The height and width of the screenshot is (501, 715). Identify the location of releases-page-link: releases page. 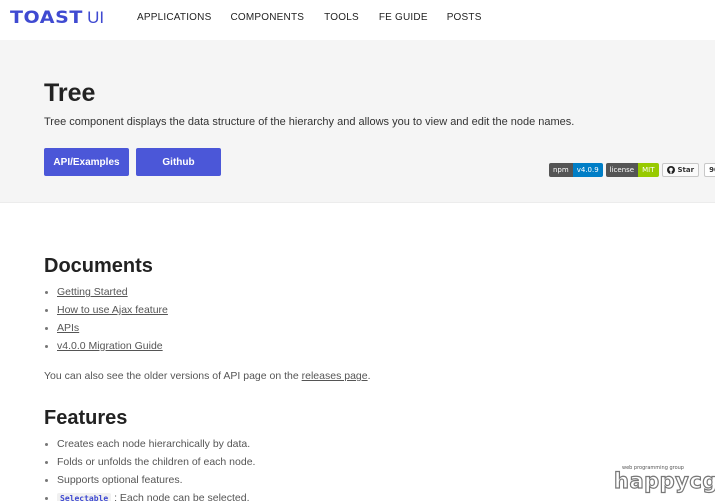
(335, 376).